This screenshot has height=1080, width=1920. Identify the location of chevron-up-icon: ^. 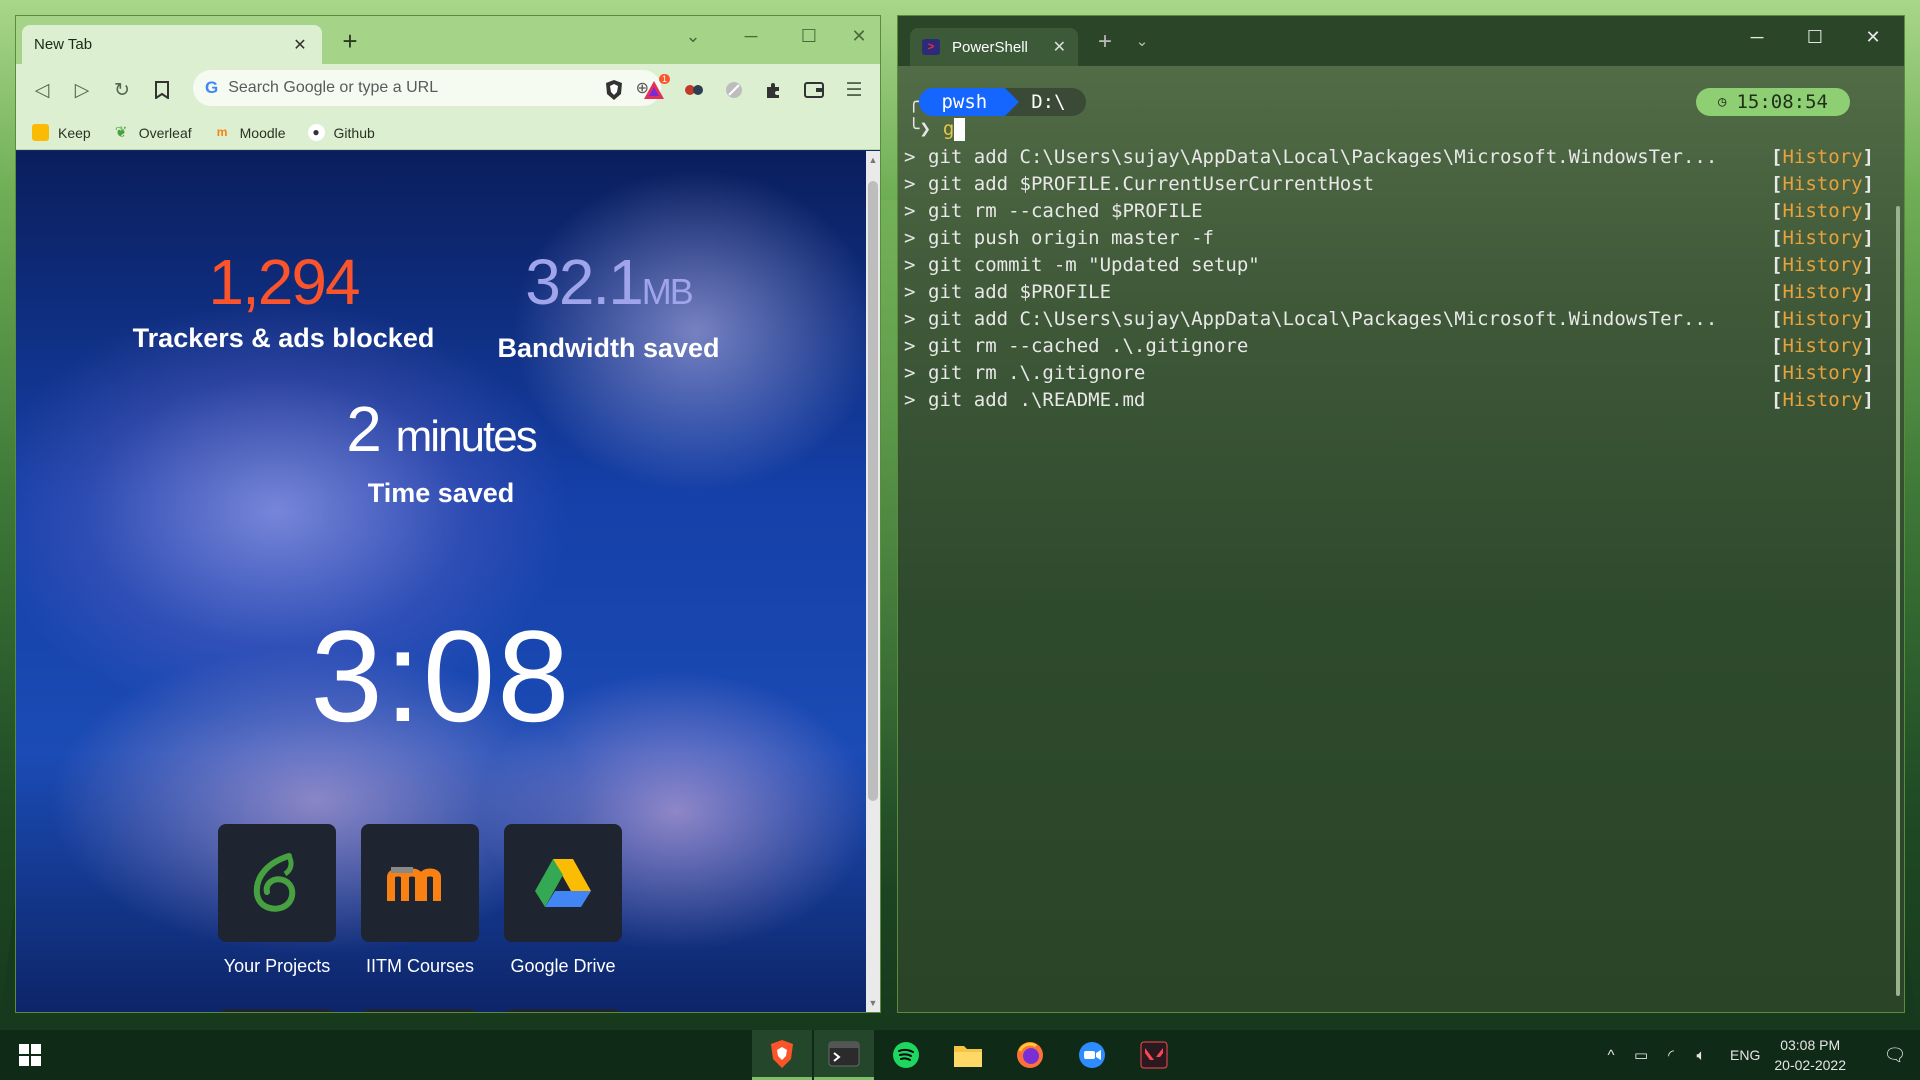
(1611, 1055).